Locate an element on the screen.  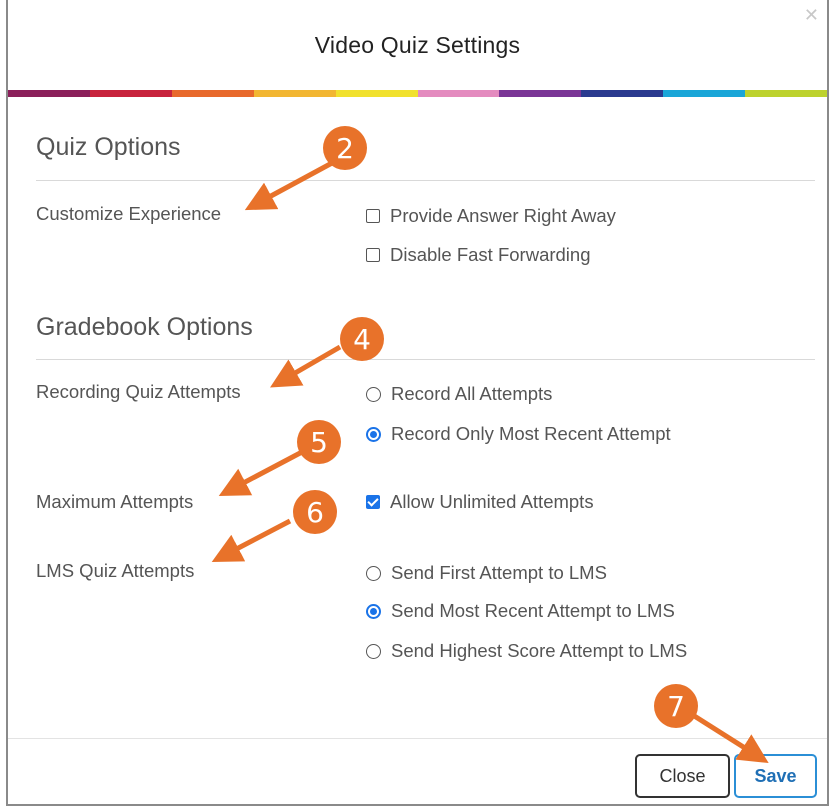
save-button: Save is located at coordinates (775, 776).